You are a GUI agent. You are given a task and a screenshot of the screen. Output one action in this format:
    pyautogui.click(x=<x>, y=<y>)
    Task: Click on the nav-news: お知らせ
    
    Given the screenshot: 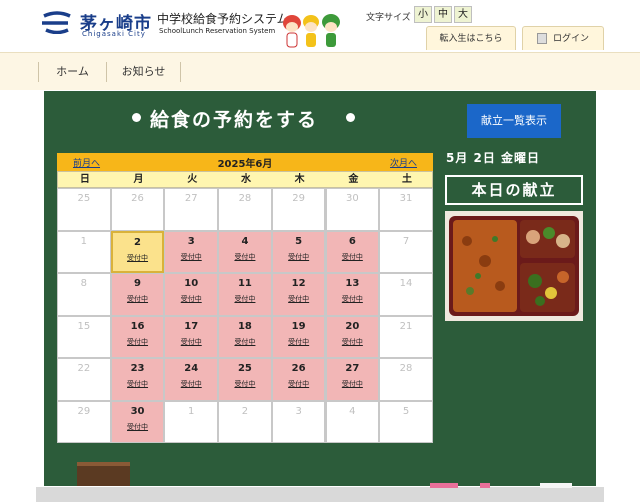 What is the action you would take?
    pyautogui.click(x=143, y=72)
    